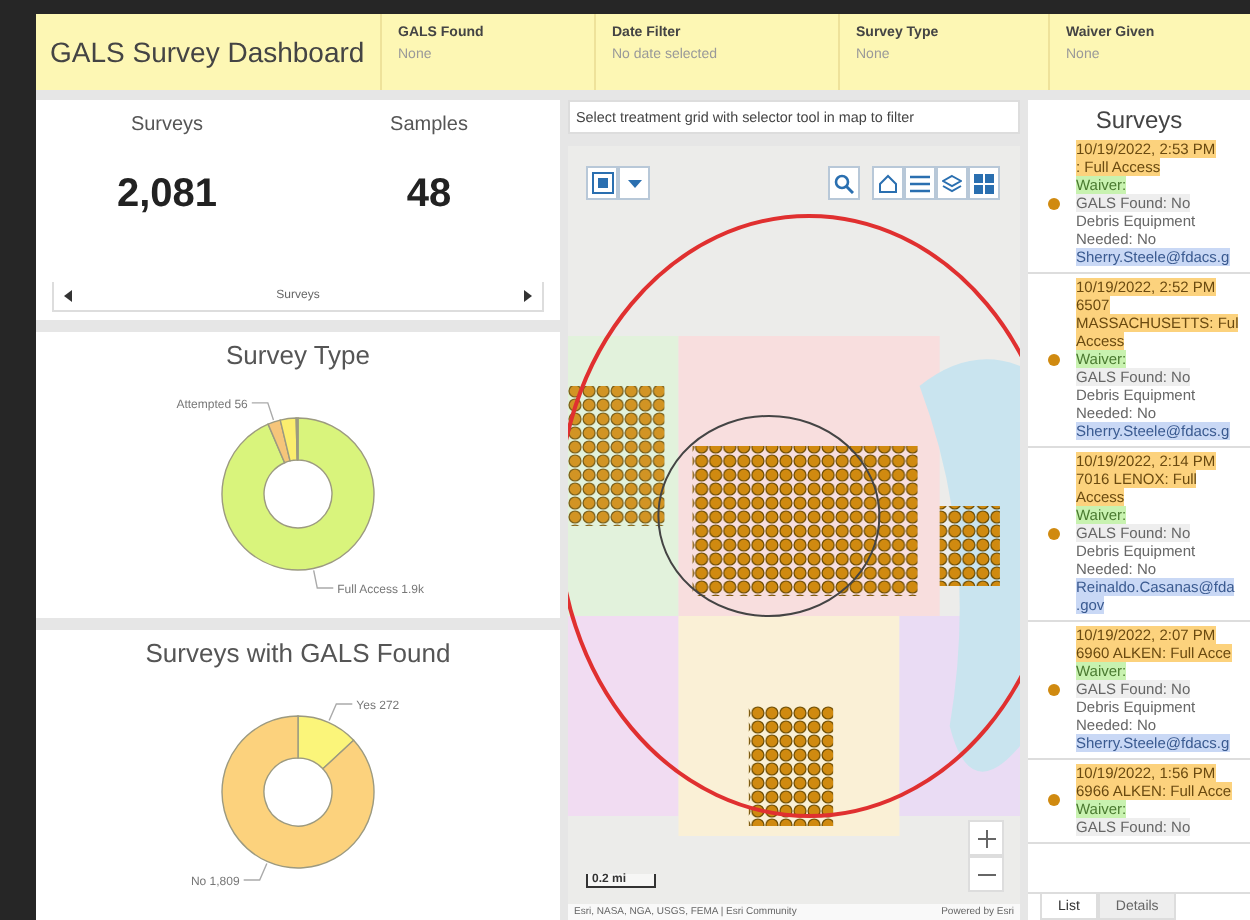 This screenshot has width=1250, height=920. I want to click on stat-value: 2,081, so click(167, 195).